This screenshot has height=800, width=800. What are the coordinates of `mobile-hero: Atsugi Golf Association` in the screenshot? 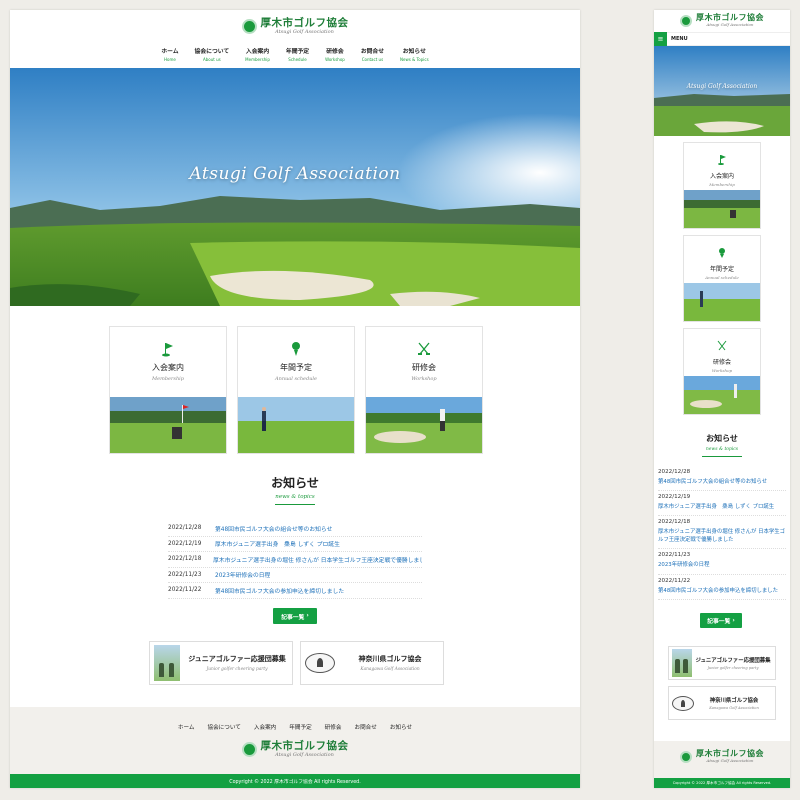 It's located at (722, 91).